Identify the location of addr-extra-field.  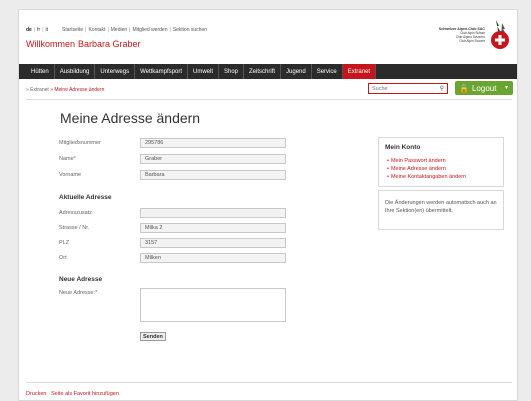
(213, 213).